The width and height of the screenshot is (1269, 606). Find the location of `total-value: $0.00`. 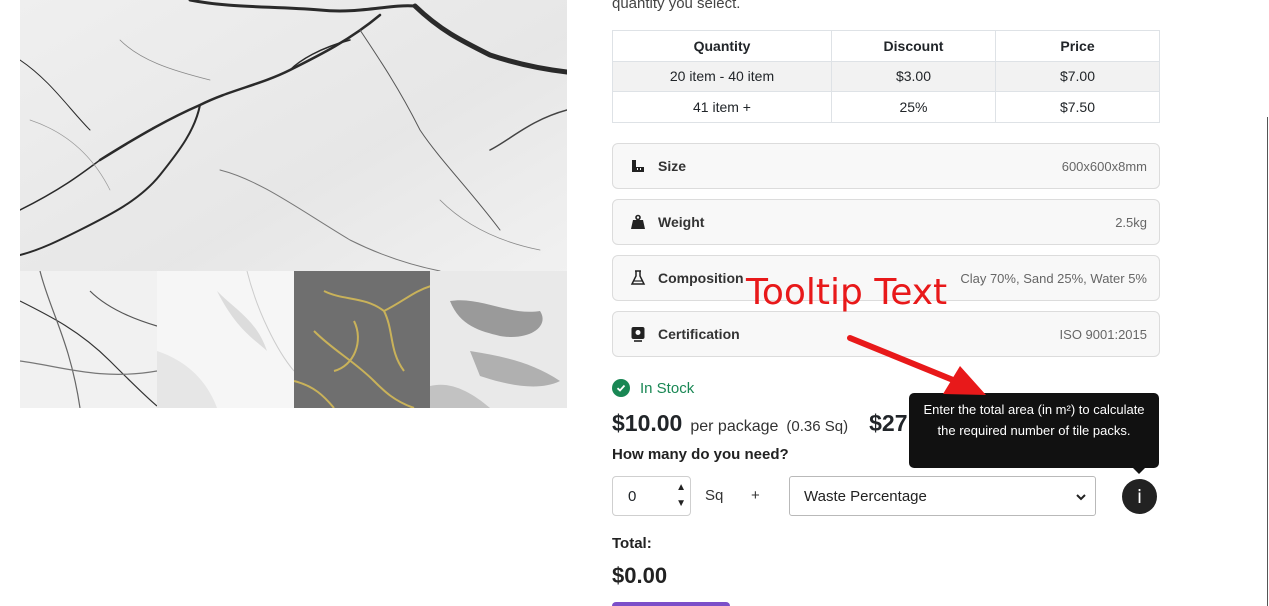

total-value: $0.00 is located at coordinates (640, 575).